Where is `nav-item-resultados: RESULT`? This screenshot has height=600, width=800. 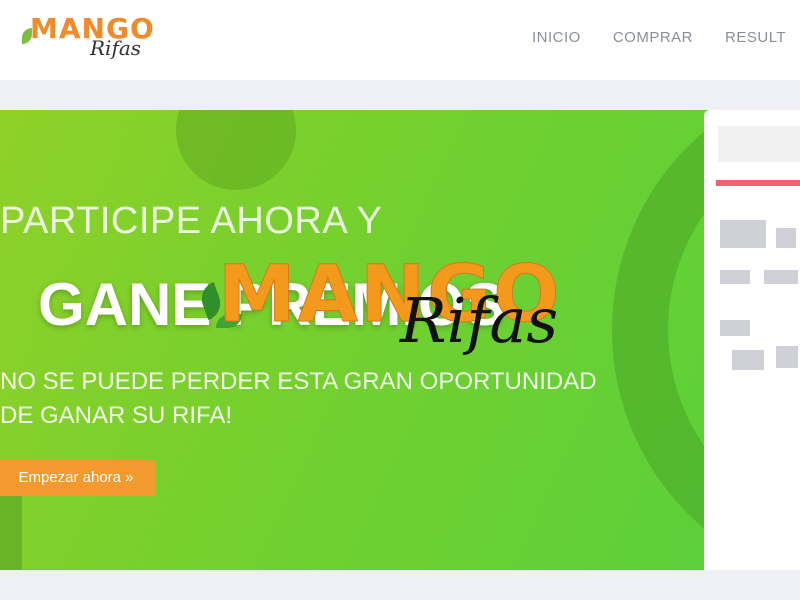 nav-item-resultados: RESULT is located at coordinates (755, 37).